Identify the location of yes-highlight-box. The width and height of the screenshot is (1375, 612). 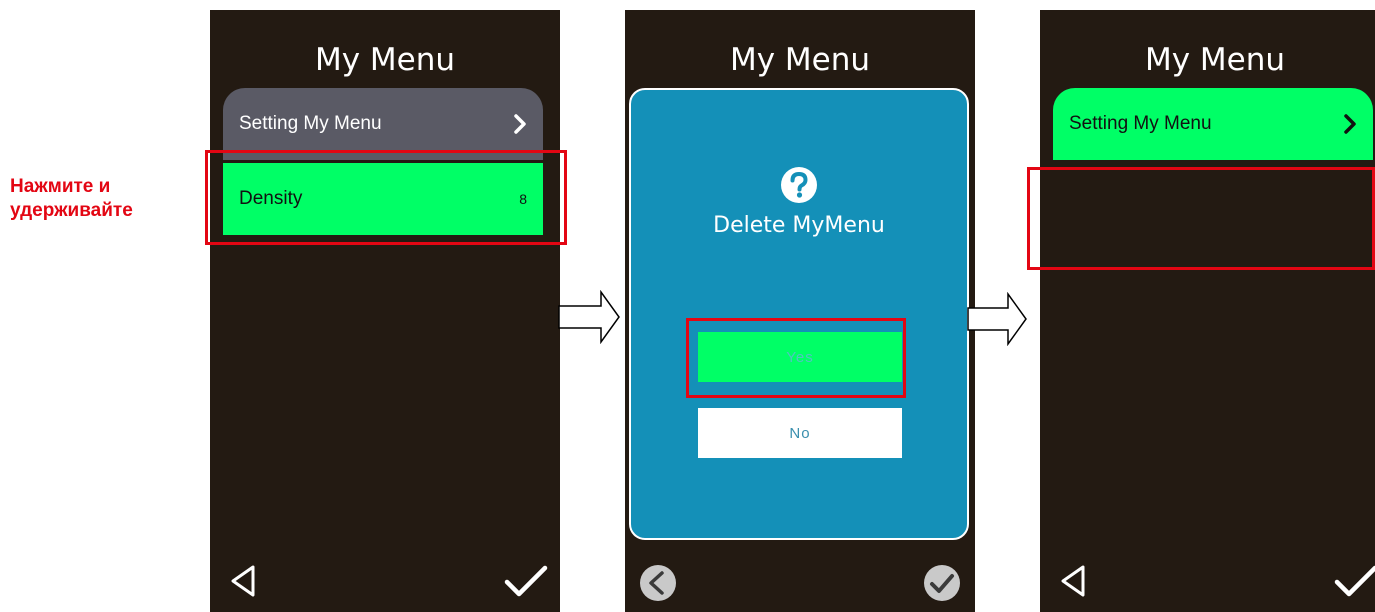
(796, 358).